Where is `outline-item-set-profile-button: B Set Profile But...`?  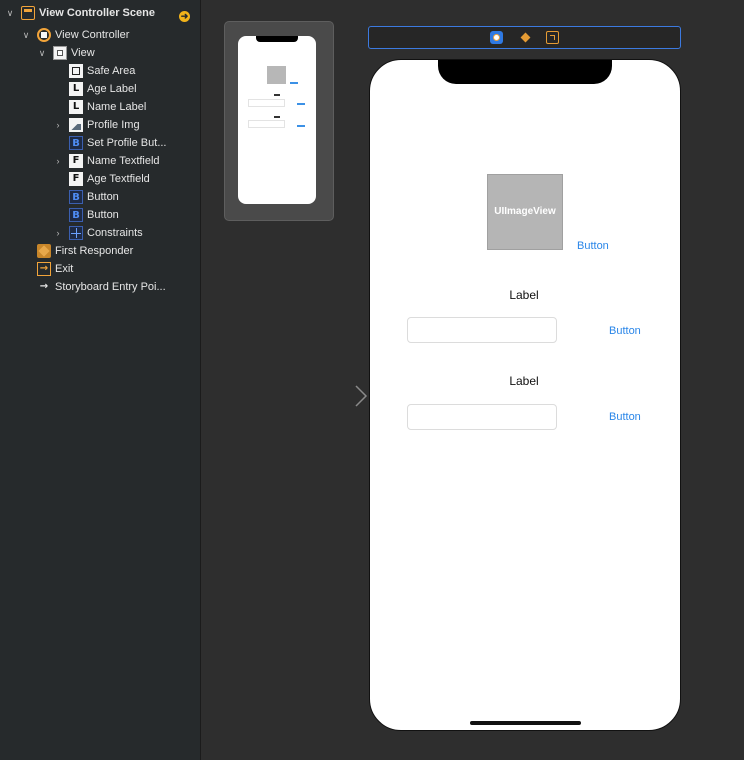 outline-item-set-profile-button: B Set Profile But... is located at coordinates (100, 143).